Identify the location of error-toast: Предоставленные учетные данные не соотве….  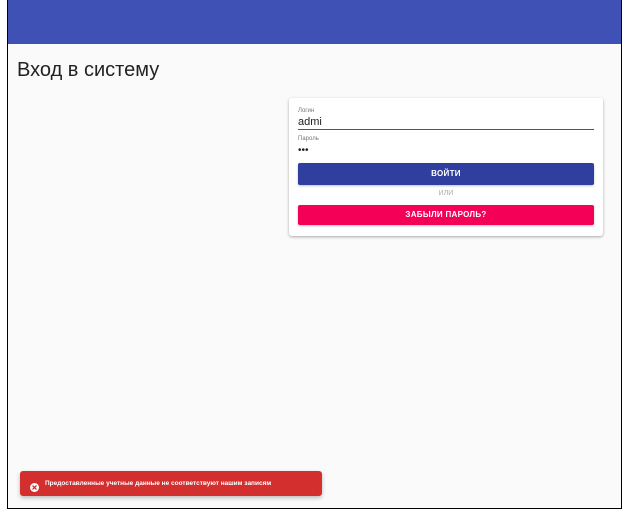
(171, 483).